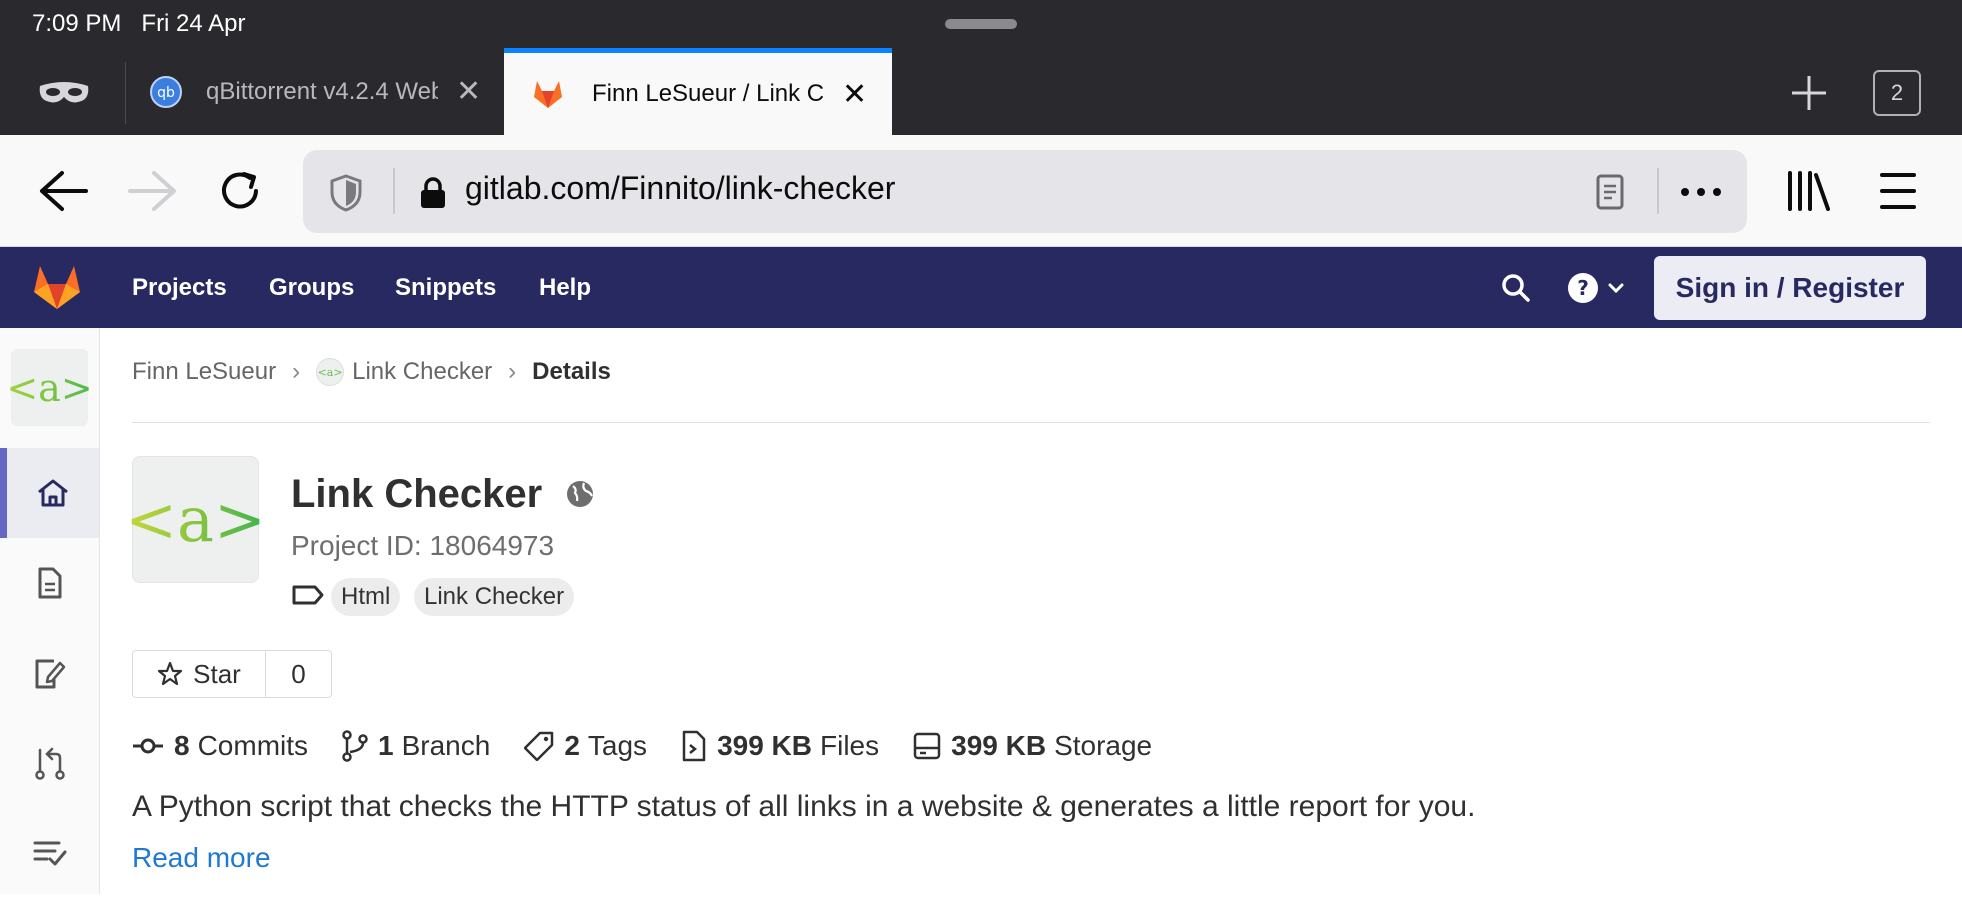  What do you see at coordinates (1031, 422) in the screenshot?
I see `breadcrumb-divider` at bounding box center [1031, 422].